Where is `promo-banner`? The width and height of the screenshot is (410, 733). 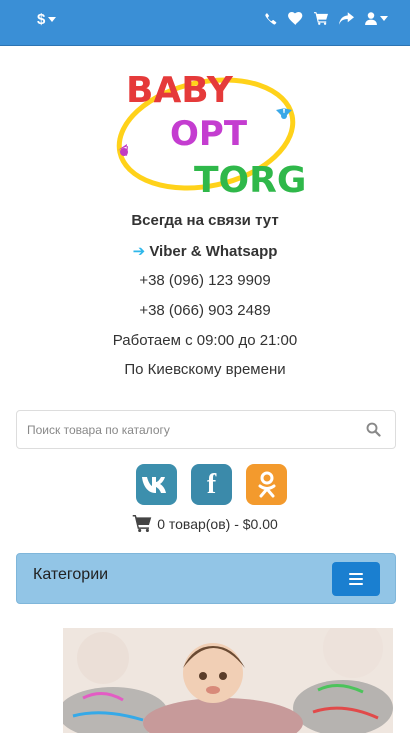
promo-banner is located at coordinates (228, 680).